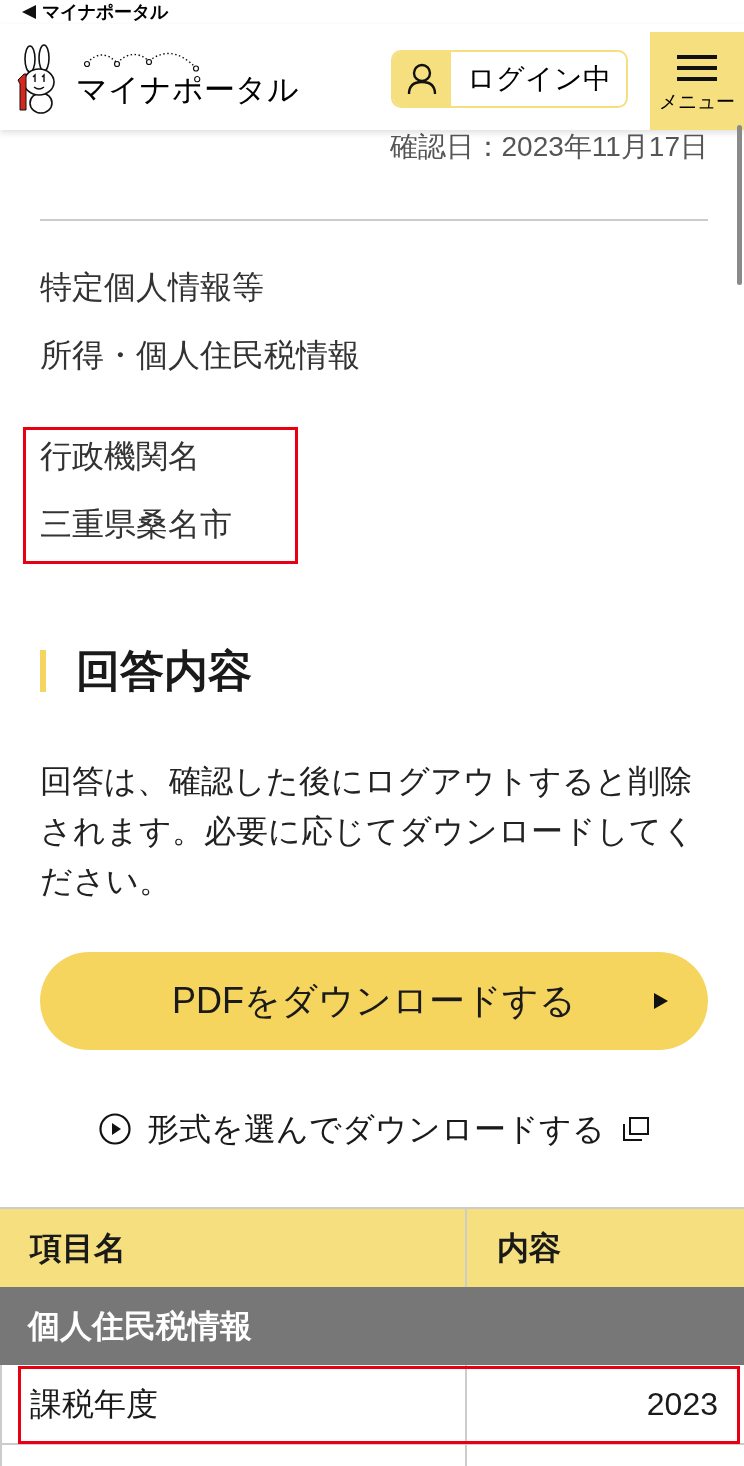  What do you see at coordinates (548, 147) in the screenshot?
I see `confirmation-date: 確認日：2023年11月17日` at bounding box center [548, 147].